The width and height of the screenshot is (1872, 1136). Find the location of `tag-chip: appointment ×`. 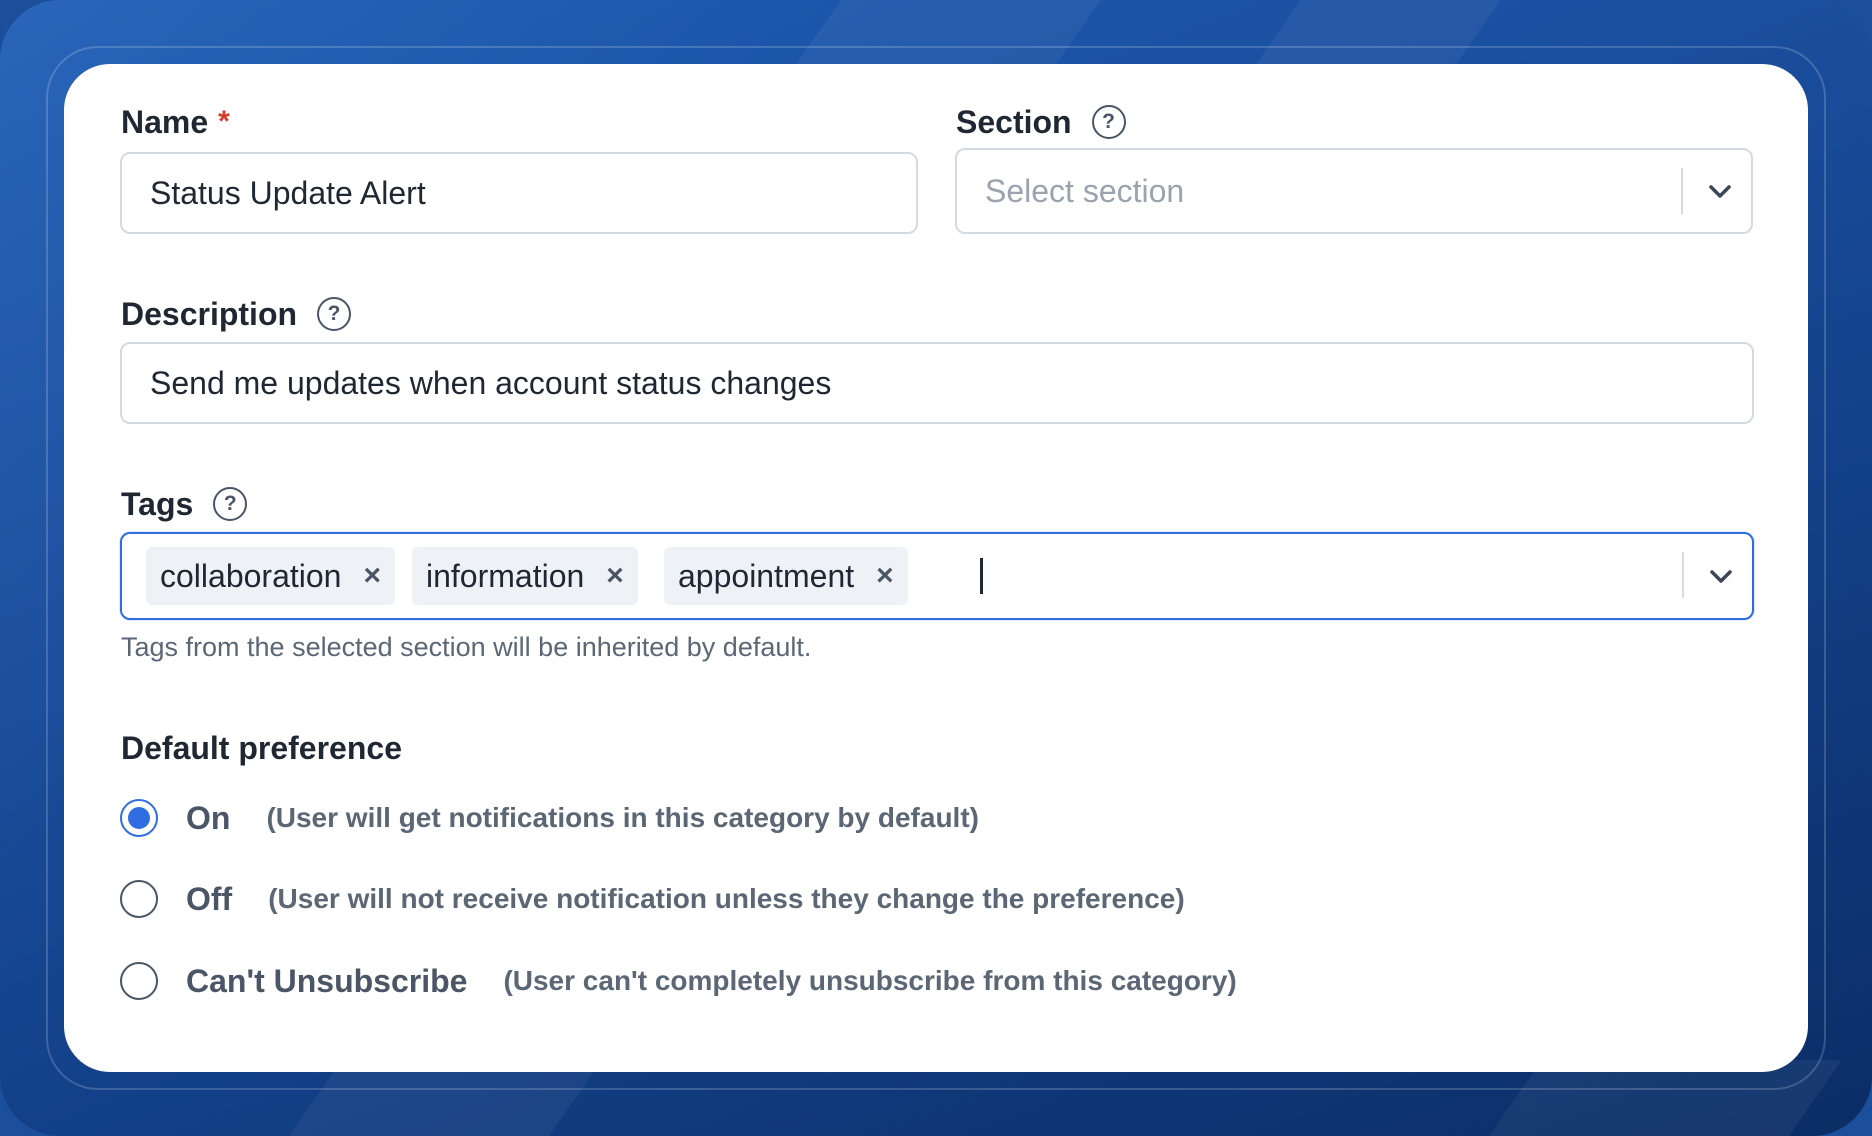

tag-chip: appointment × is located at coordinates (786, 576).